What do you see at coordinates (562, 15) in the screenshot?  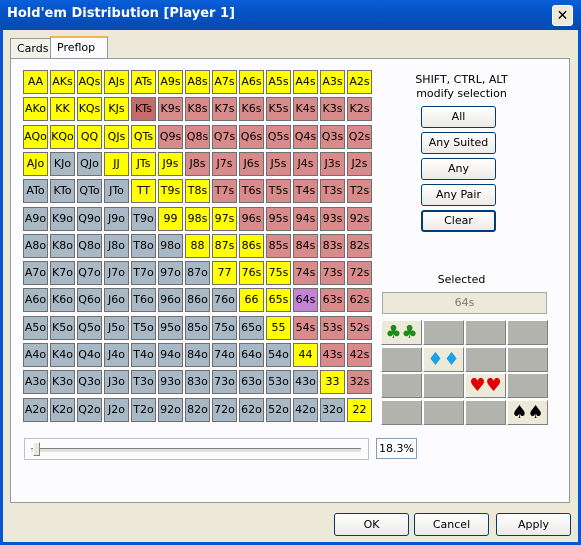 I see `close-button: ✕` at bounding box center [562, 15].